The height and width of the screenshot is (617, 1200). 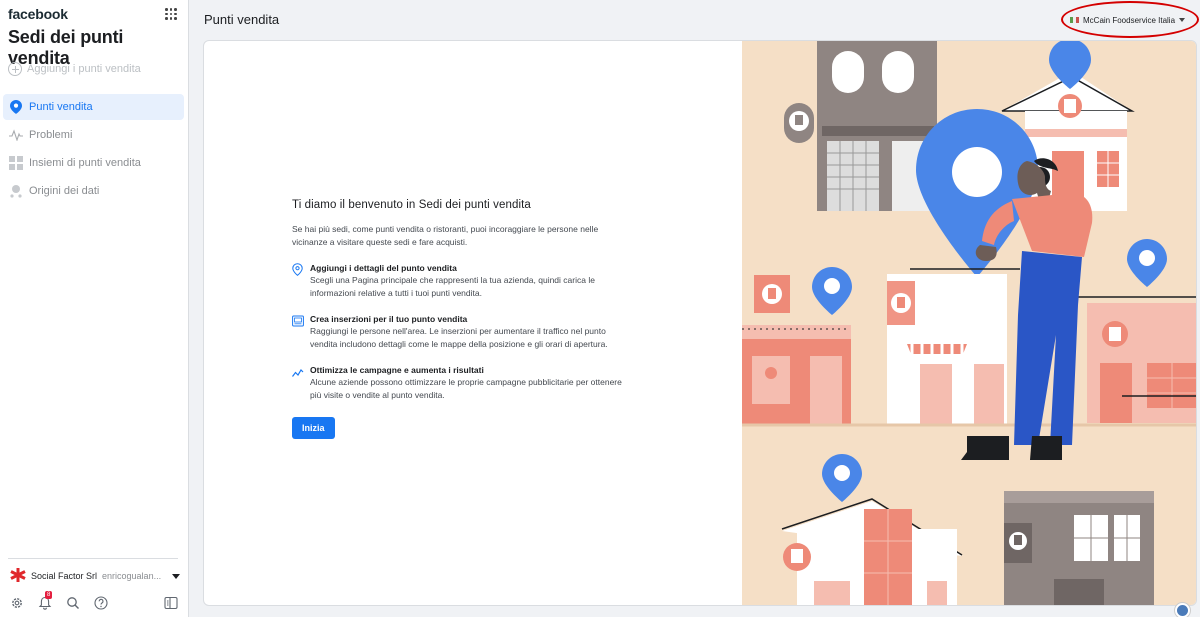 I want to click on ad-preview-icon, so click(x=298, y=320).